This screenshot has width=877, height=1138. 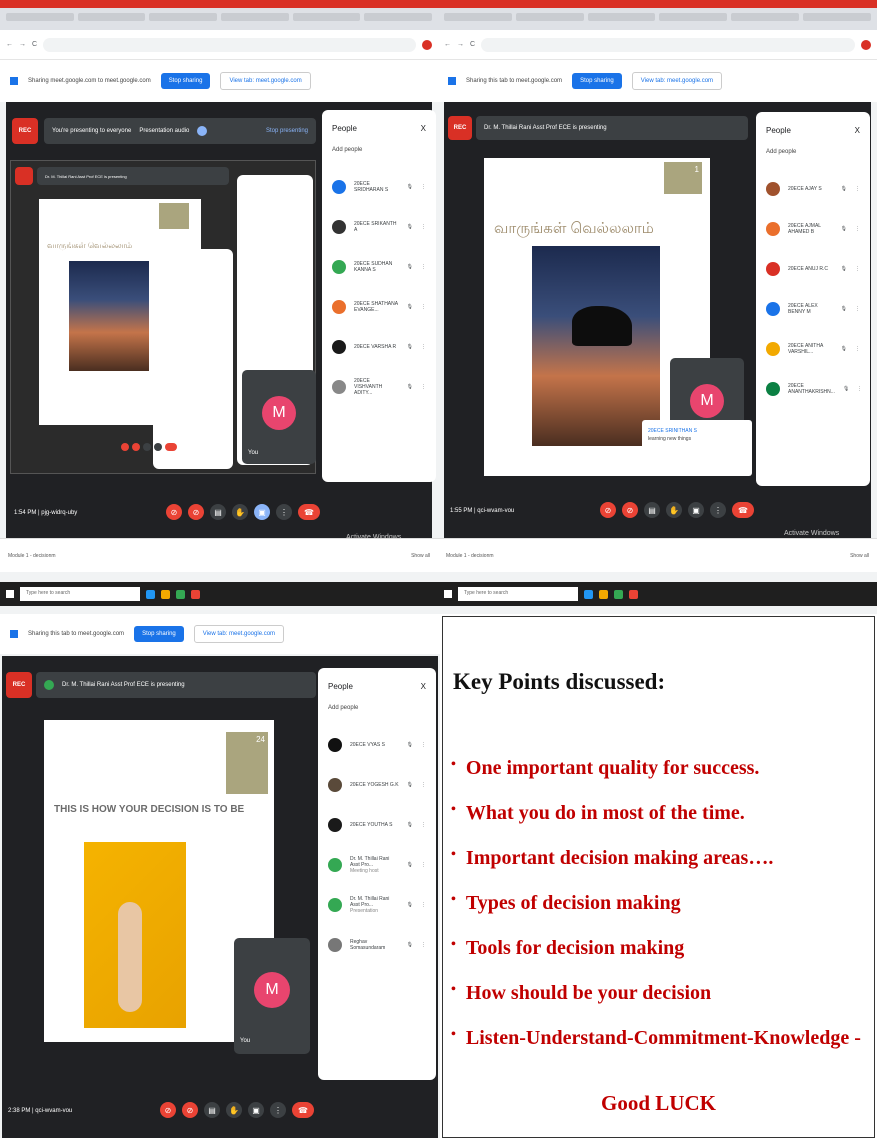 I want to click on participant-row: 20ECE AJAY S 🎙 ⋮, so click(x=813, y=189).